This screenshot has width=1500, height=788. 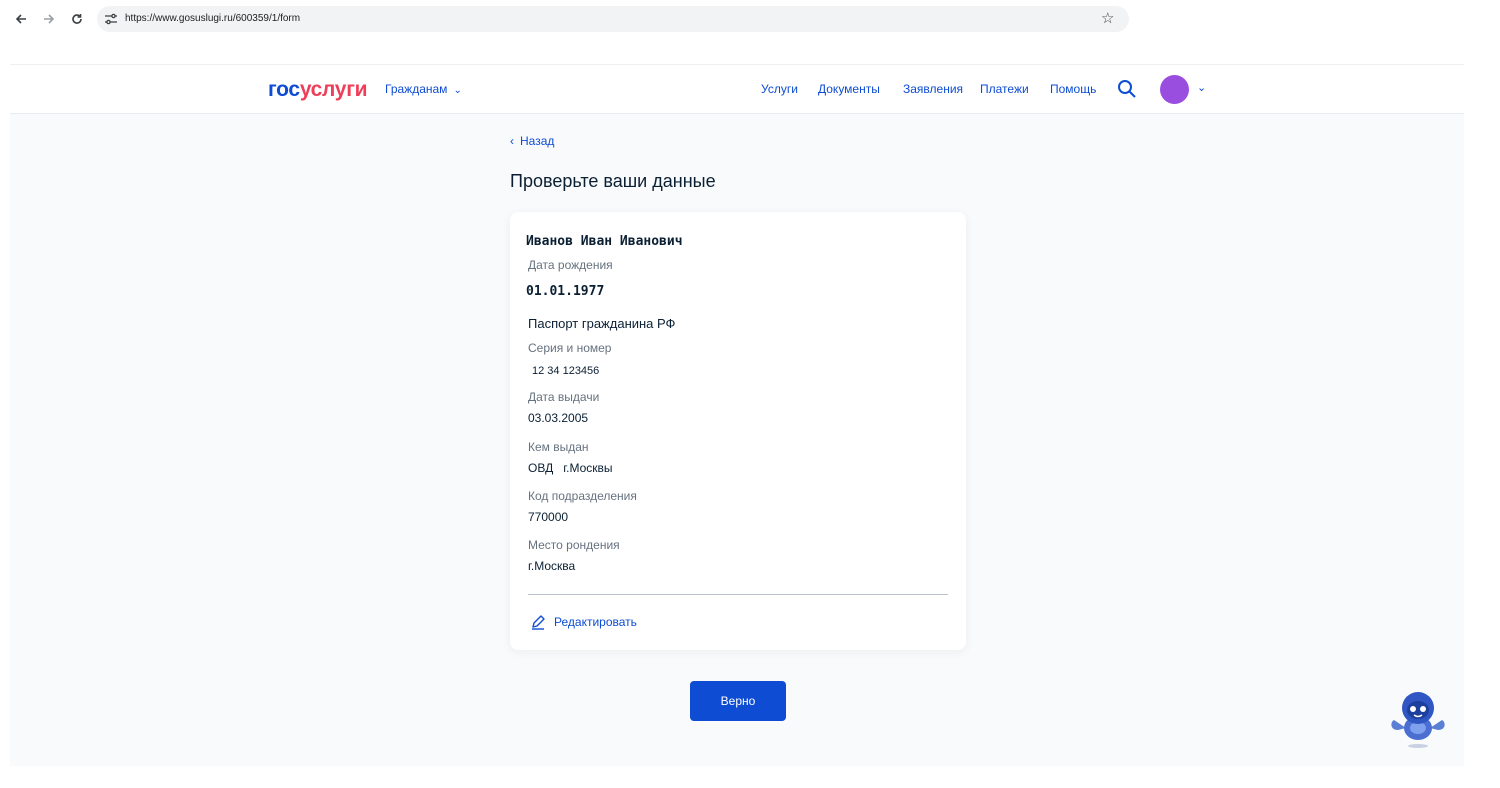 What do you see at coordinates (566, 371) in the screenshot?
I see `series-number-value: 12 34 123456` at bounding box center [566, 371].